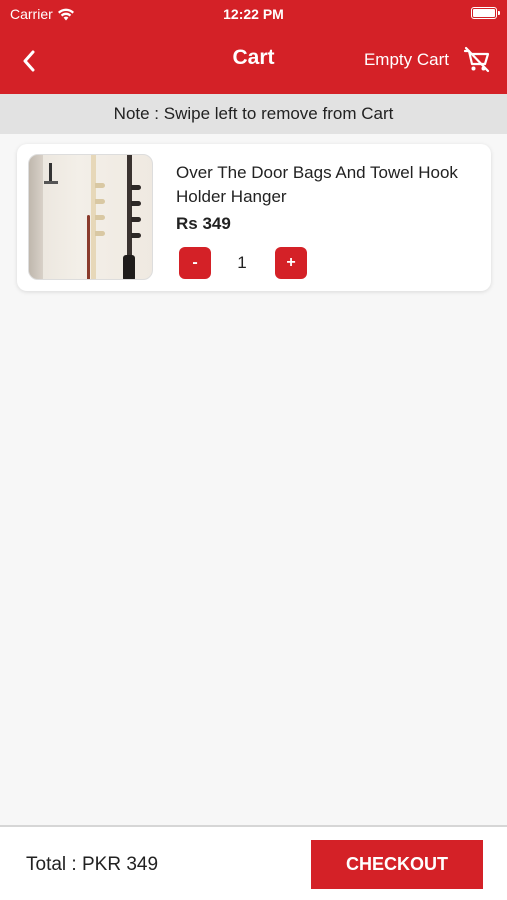 The width and height of the screenshot is (507, 900). What do you see at coordinates (92, 864) in the screenshot?
I see `total-amount: Total : PKR 349` at bounding box center [92, 864].